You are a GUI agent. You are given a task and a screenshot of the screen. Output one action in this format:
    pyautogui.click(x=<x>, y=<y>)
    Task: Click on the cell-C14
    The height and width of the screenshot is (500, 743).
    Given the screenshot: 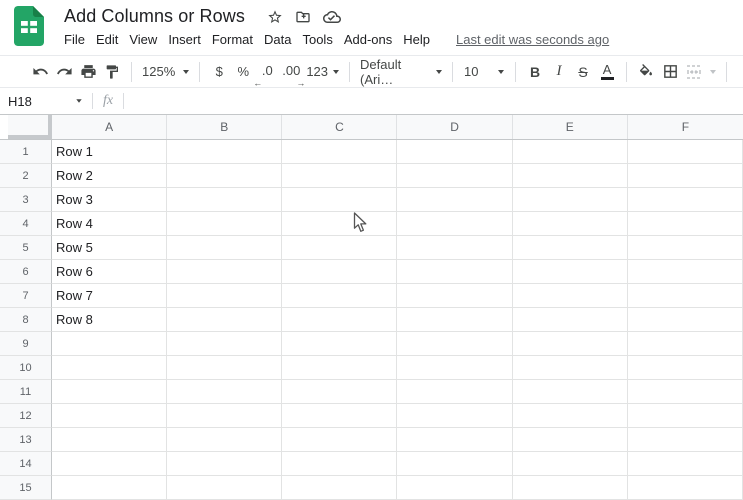 What is the action you would take?
    pyautogui.click(x=340, y=464)
    